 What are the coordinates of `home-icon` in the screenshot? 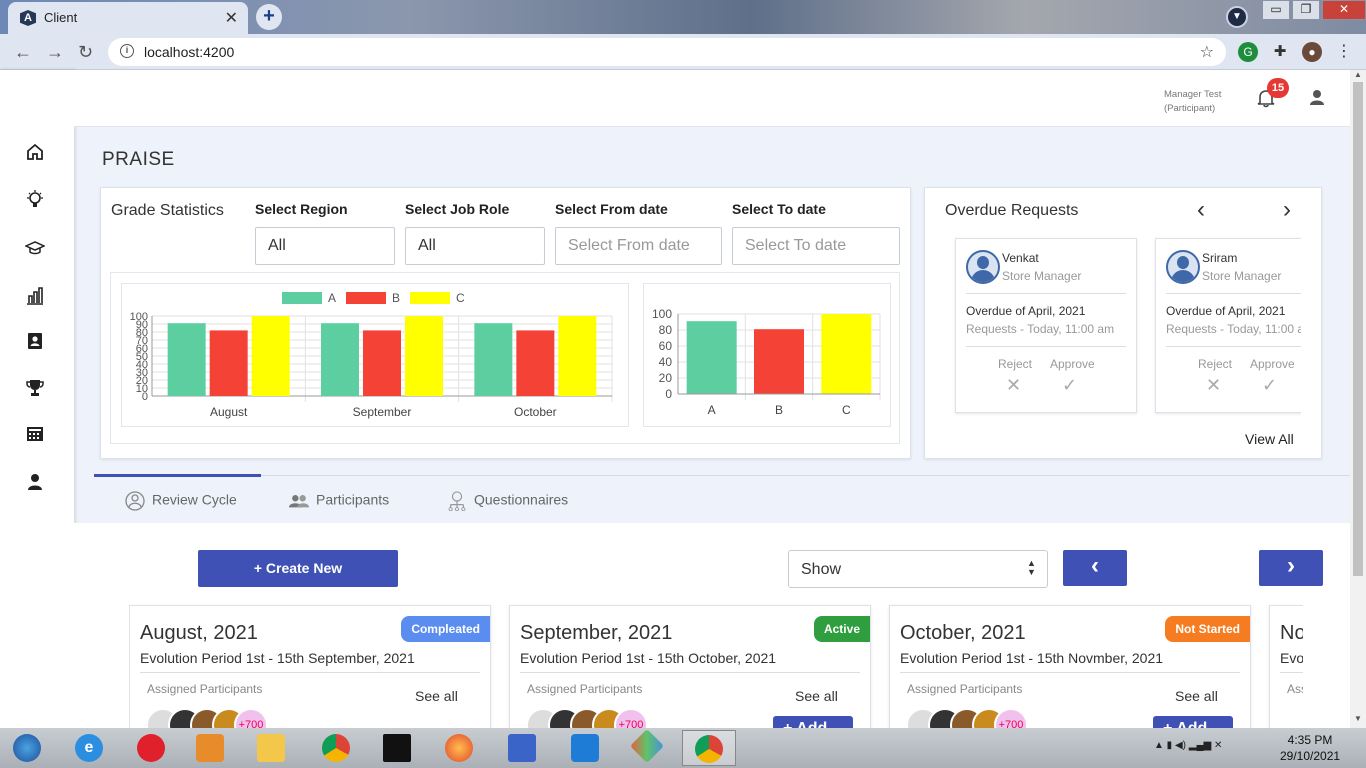 It's located at (35, 153).